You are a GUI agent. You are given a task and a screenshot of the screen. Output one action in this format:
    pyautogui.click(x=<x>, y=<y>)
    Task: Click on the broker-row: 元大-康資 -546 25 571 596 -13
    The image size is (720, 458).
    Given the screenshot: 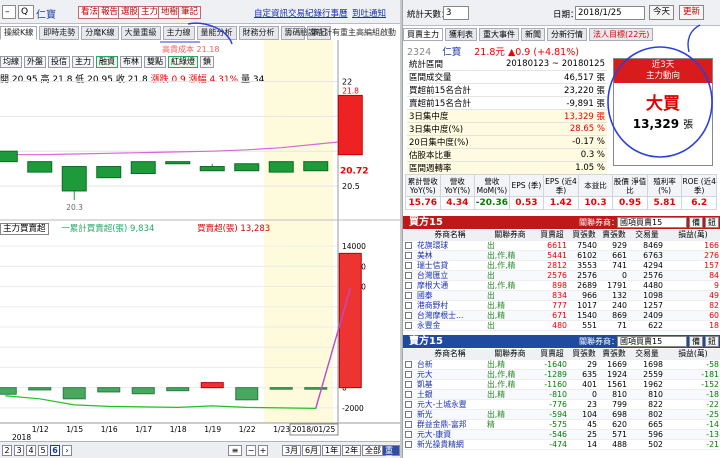 What is the action you would take?
    pyautogui.click(x=561, y=434)
    